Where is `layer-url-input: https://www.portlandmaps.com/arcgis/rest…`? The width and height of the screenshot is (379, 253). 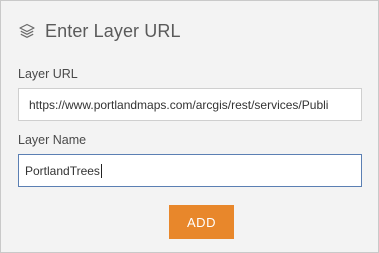 layer-url-input: https://www.portlandmaps.com/arcgis/rest… is located at coordinates (190, 104).